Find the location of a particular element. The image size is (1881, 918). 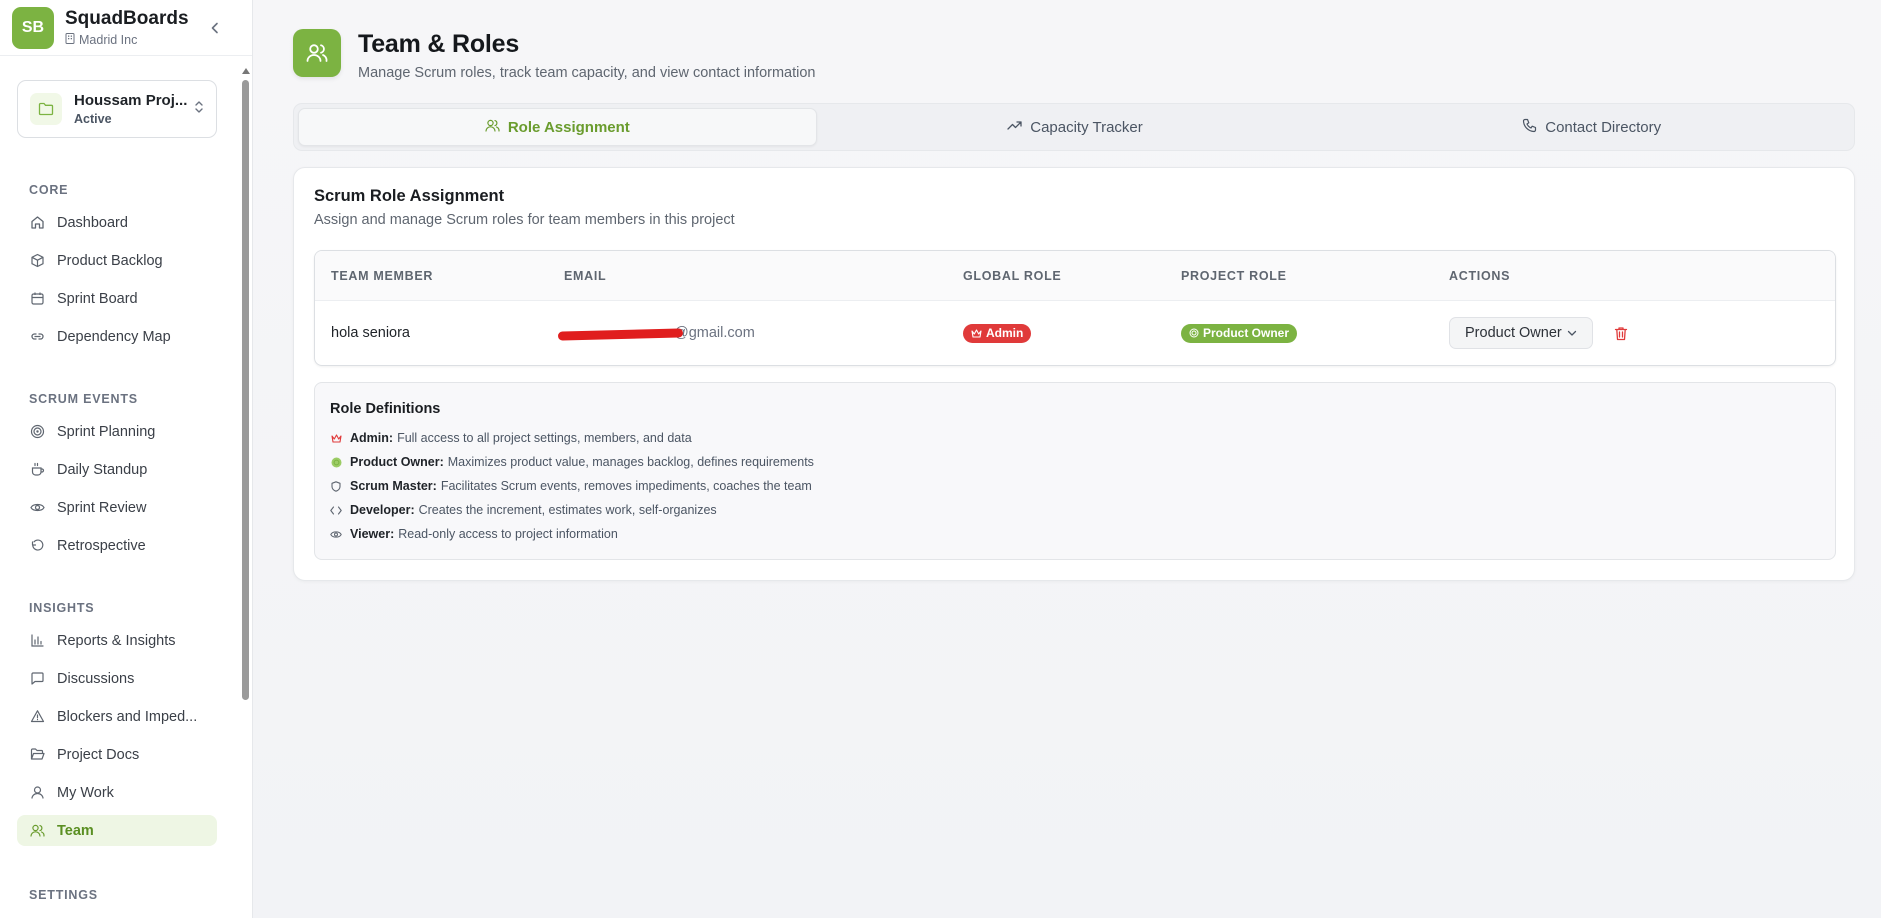

sidebar-item-dependency-map: Dependency Map is located at coordinates (117, 336).